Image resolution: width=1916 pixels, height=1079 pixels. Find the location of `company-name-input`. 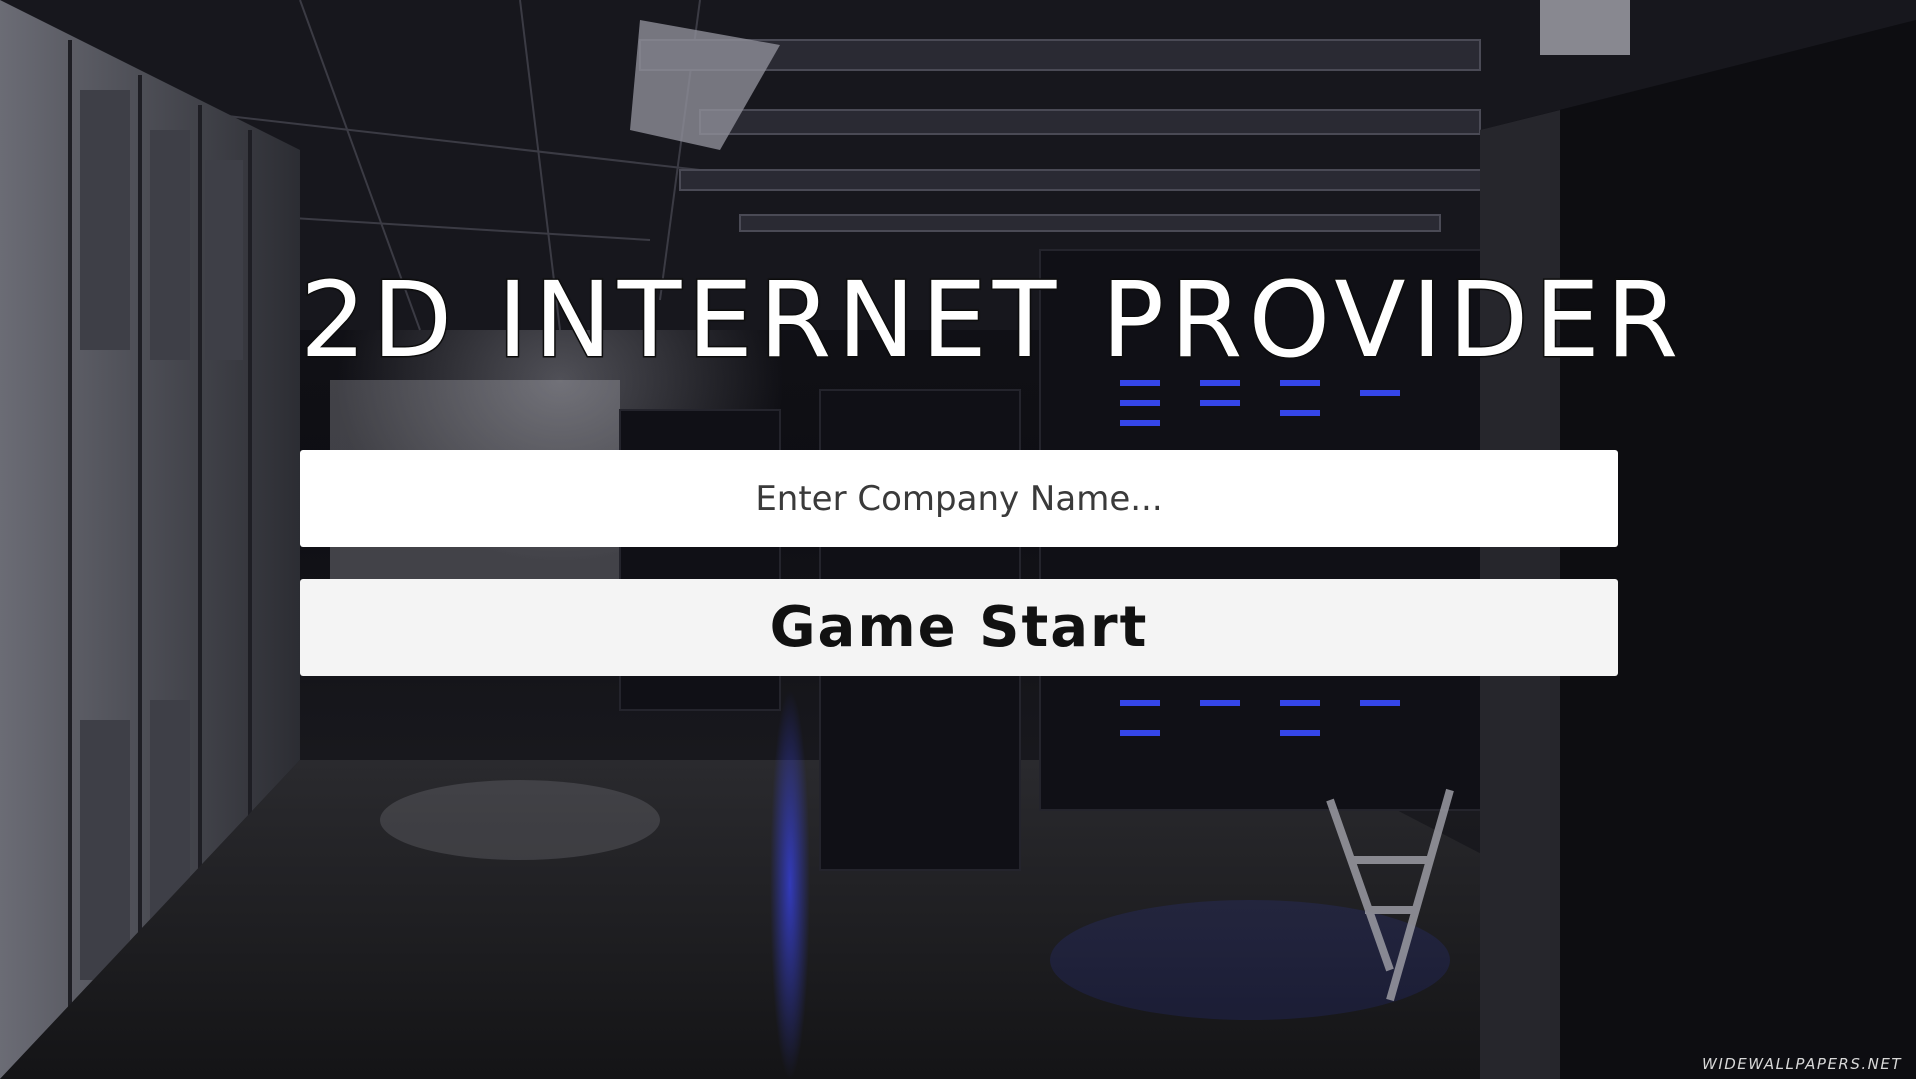

company-name-input is located at coordinates (959, 498).